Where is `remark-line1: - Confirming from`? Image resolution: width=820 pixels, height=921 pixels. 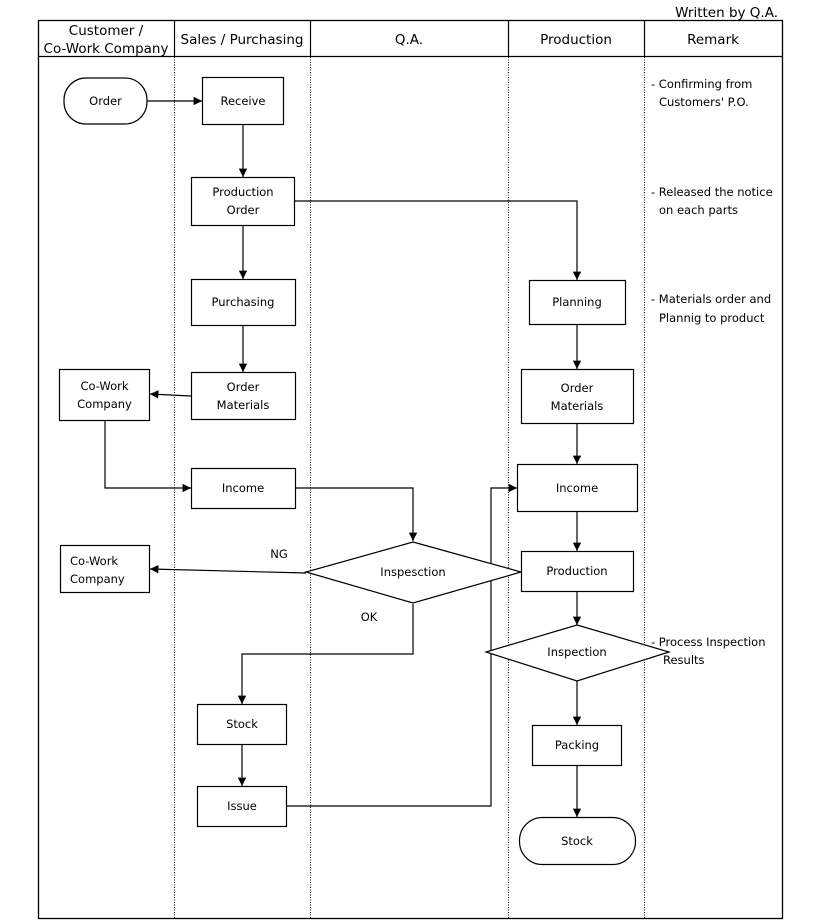 remark-line1: - Confirming from is located at coordinates (701, 84).